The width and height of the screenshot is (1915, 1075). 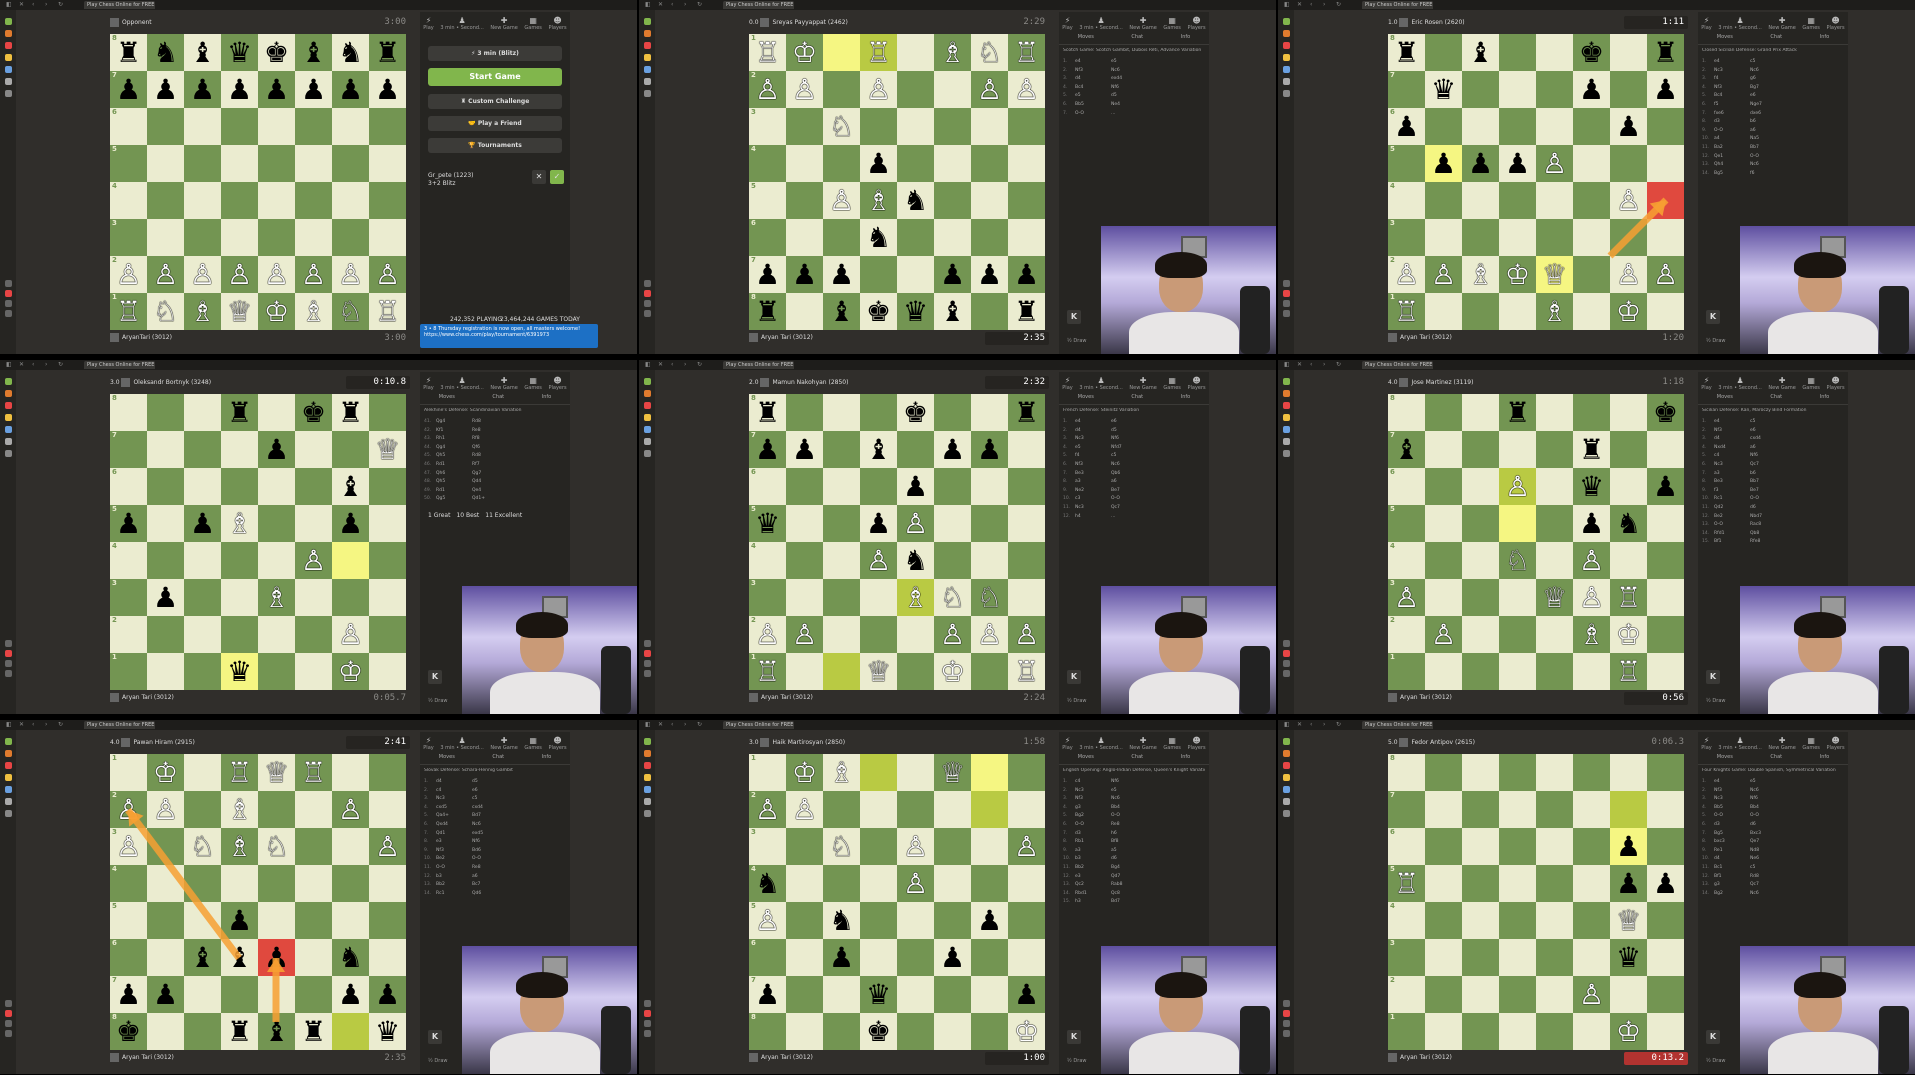 I want to click on accept-button: ✓, so click(x=557, y=177).